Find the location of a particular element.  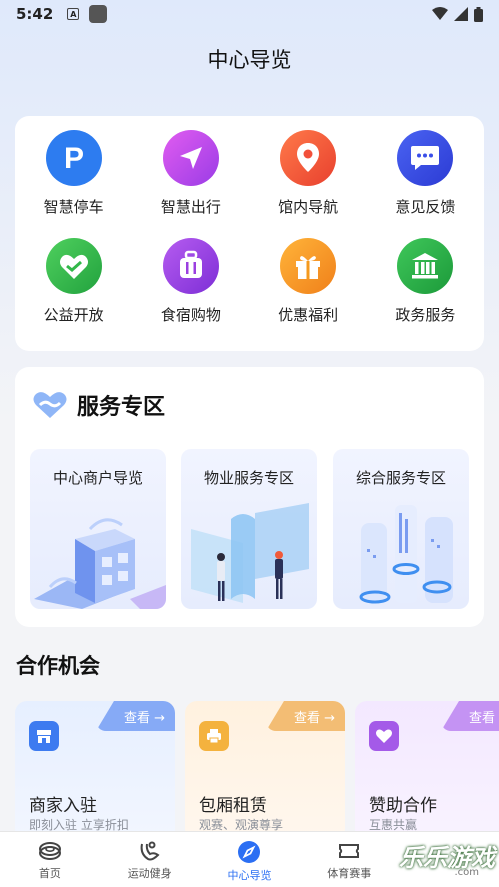

watermark-logo: 乐乐游戏 is located at coordinates (447, 858).